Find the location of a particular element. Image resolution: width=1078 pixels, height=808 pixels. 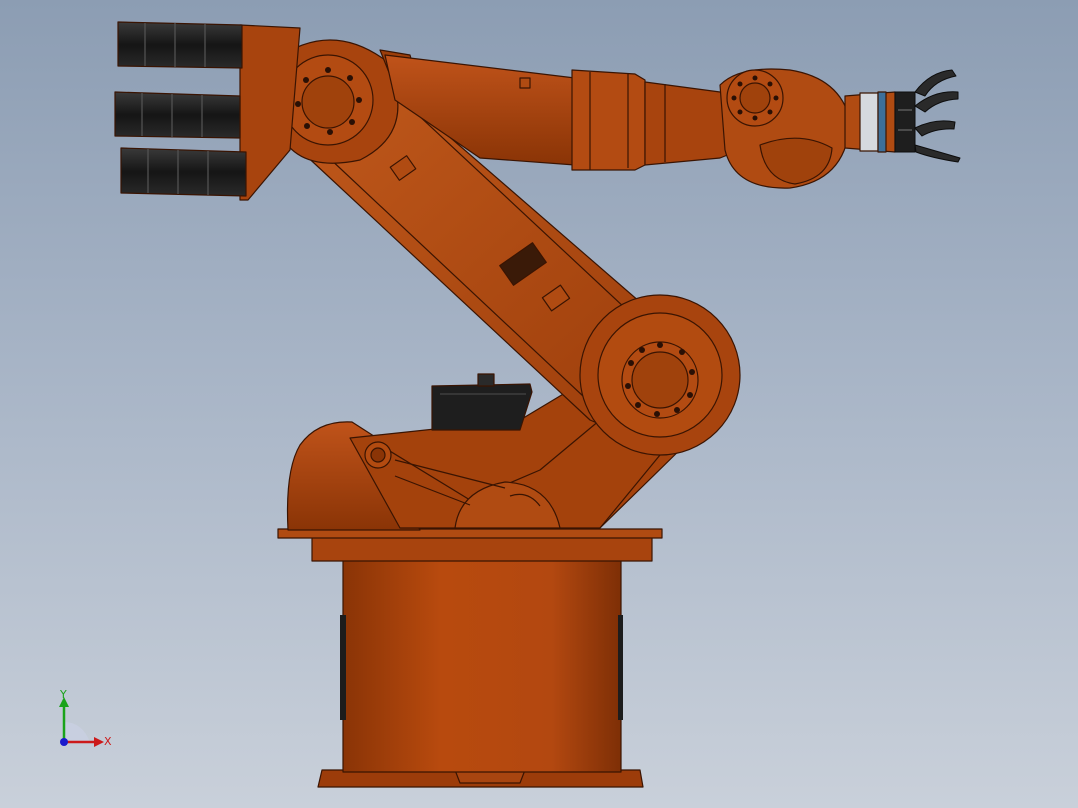

coordinate-triad: Y X is located at coordinates (85, 718).